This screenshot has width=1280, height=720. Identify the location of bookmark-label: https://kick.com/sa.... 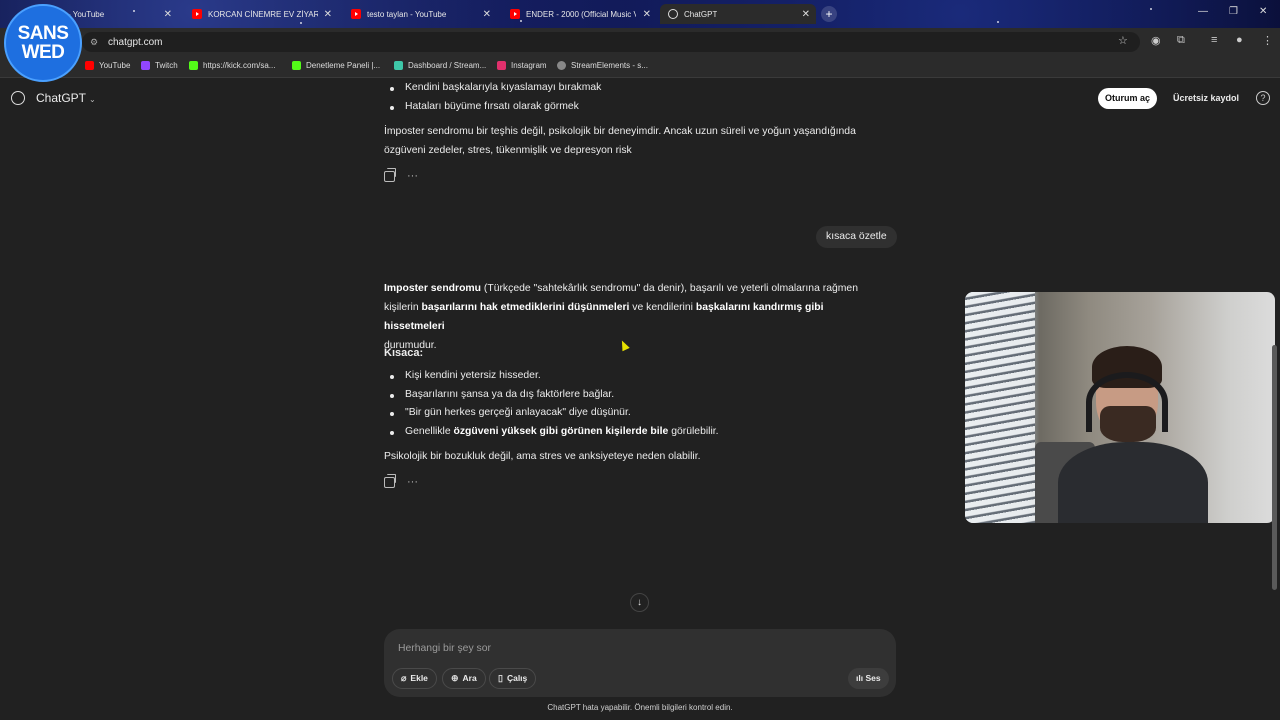
(239, 65).